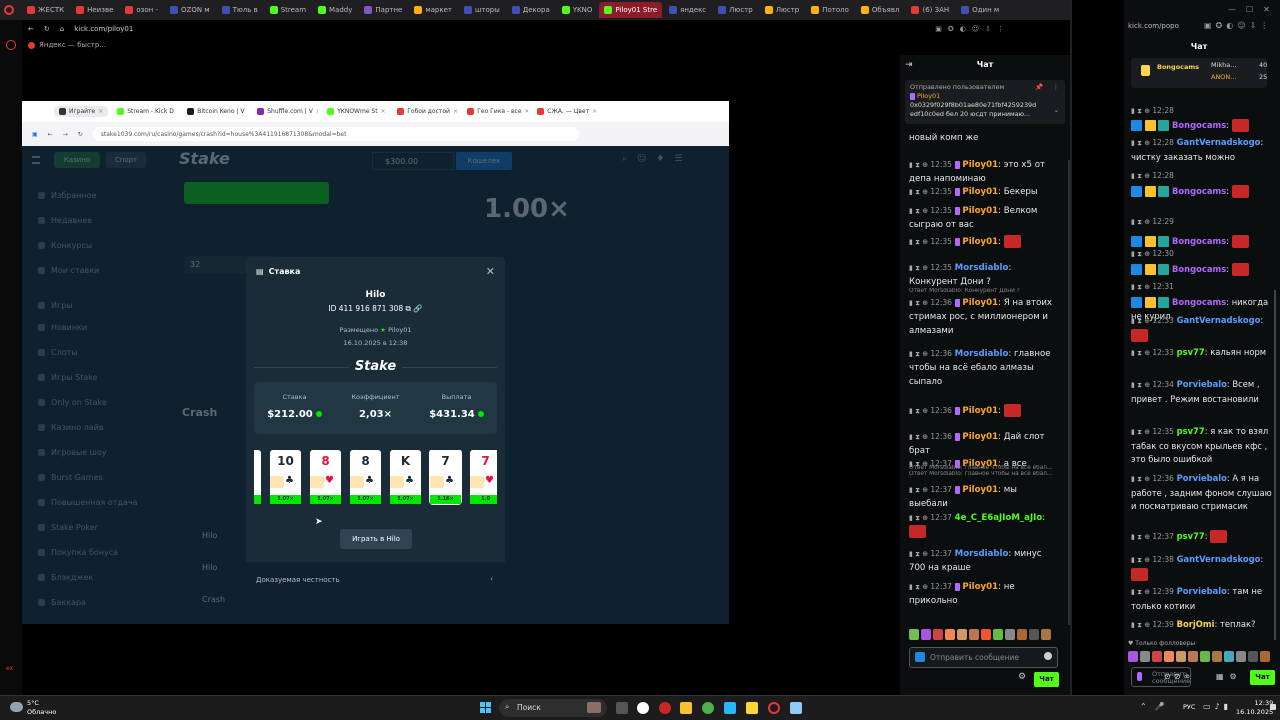  Describe the element at coordinates (72, 402) in the screenshot. I see `sidebar-item: Only on Stake` at that location.